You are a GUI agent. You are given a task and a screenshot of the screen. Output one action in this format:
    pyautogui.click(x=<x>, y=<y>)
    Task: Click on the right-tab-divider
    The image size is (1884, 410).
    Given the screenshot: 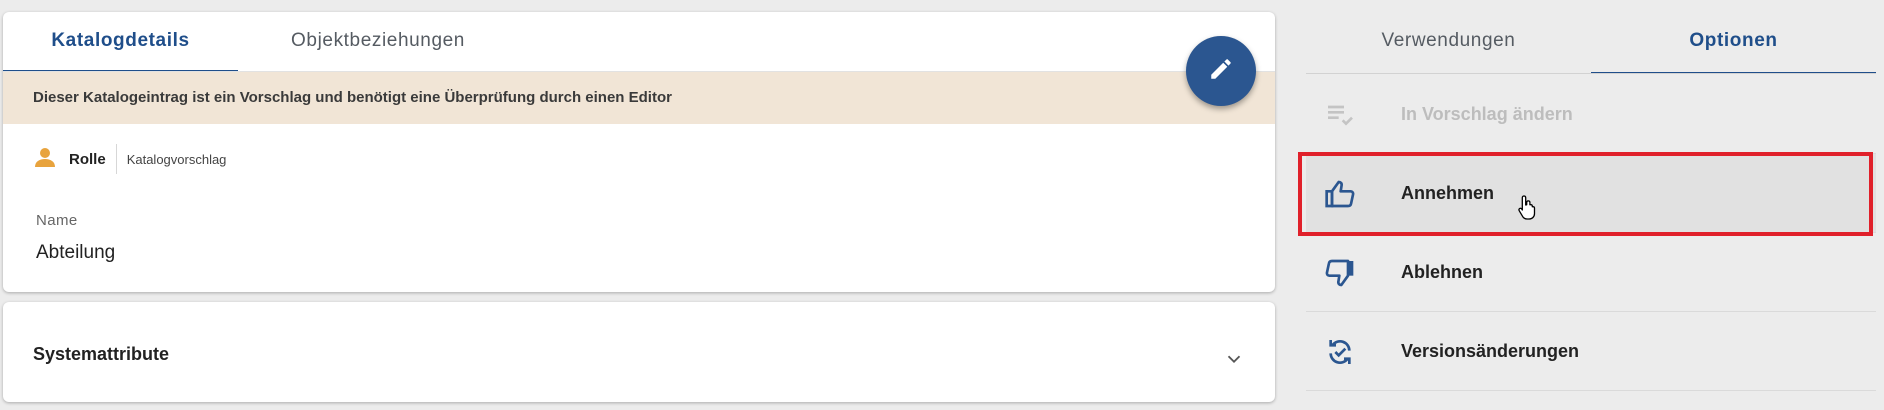 What is the action you would take?
    pyautogui.click(x=1591, y=73)
    